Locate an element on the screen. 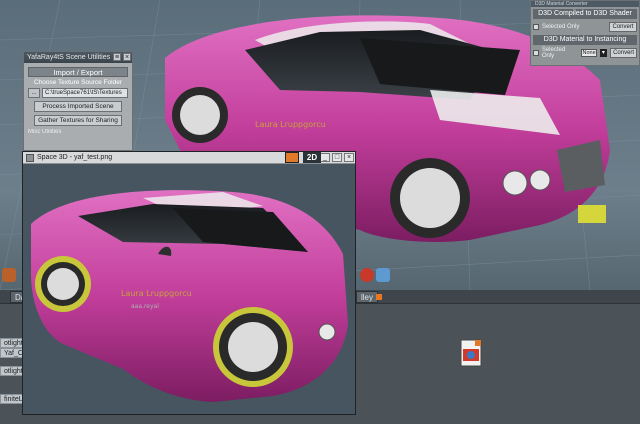 This screenshot has height=424, width=640. menu-icon: ≡ is located at coordinates (117, 57).